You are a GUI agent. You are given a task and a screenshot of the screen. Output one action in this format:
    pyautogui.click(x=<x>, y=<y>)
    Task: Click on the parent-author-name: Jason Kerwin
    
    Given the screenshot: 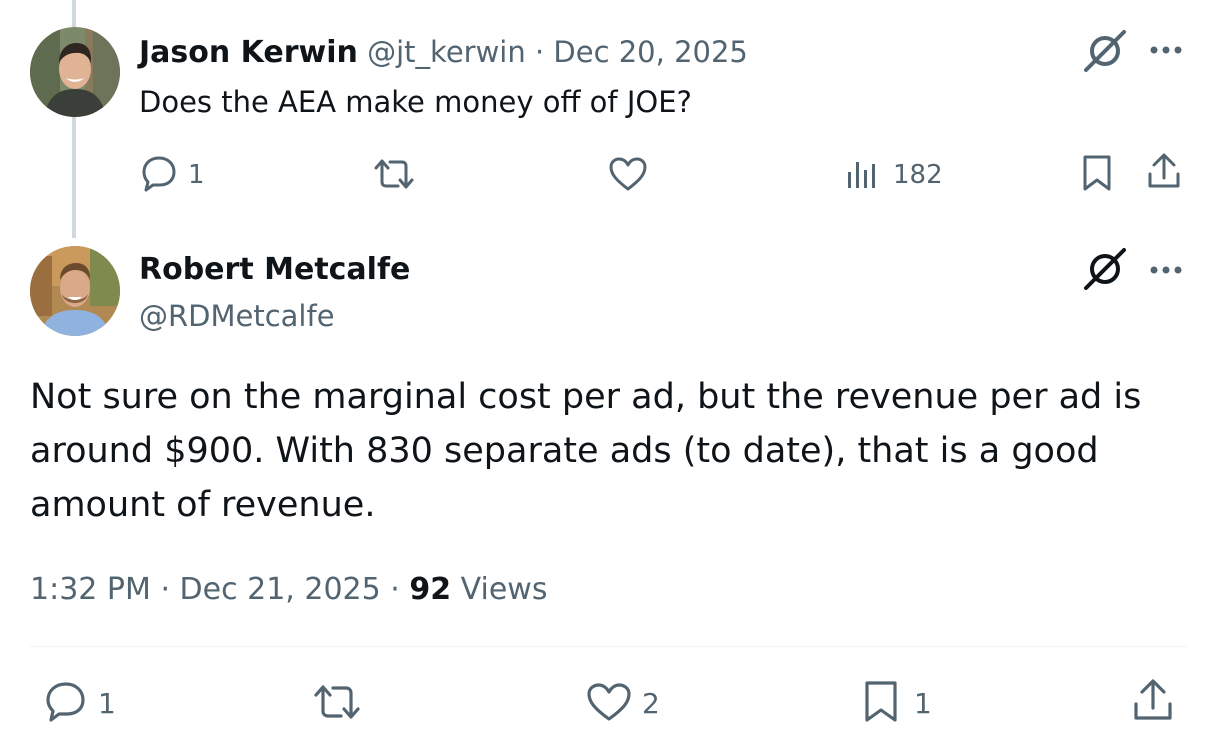 What is the action you would take?
    pyautogui.click(x=248, y=52)
    